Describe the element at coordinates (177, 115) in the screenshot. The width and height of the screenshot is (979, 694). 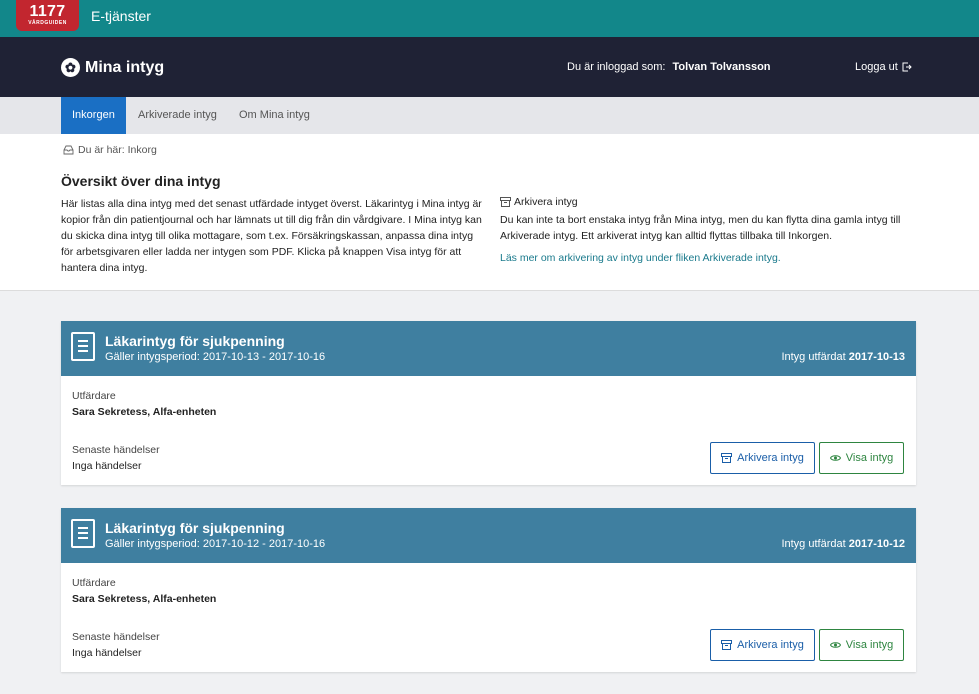
I see `tab-arkiverade-intyg: Arkiverade intyg` at that location.